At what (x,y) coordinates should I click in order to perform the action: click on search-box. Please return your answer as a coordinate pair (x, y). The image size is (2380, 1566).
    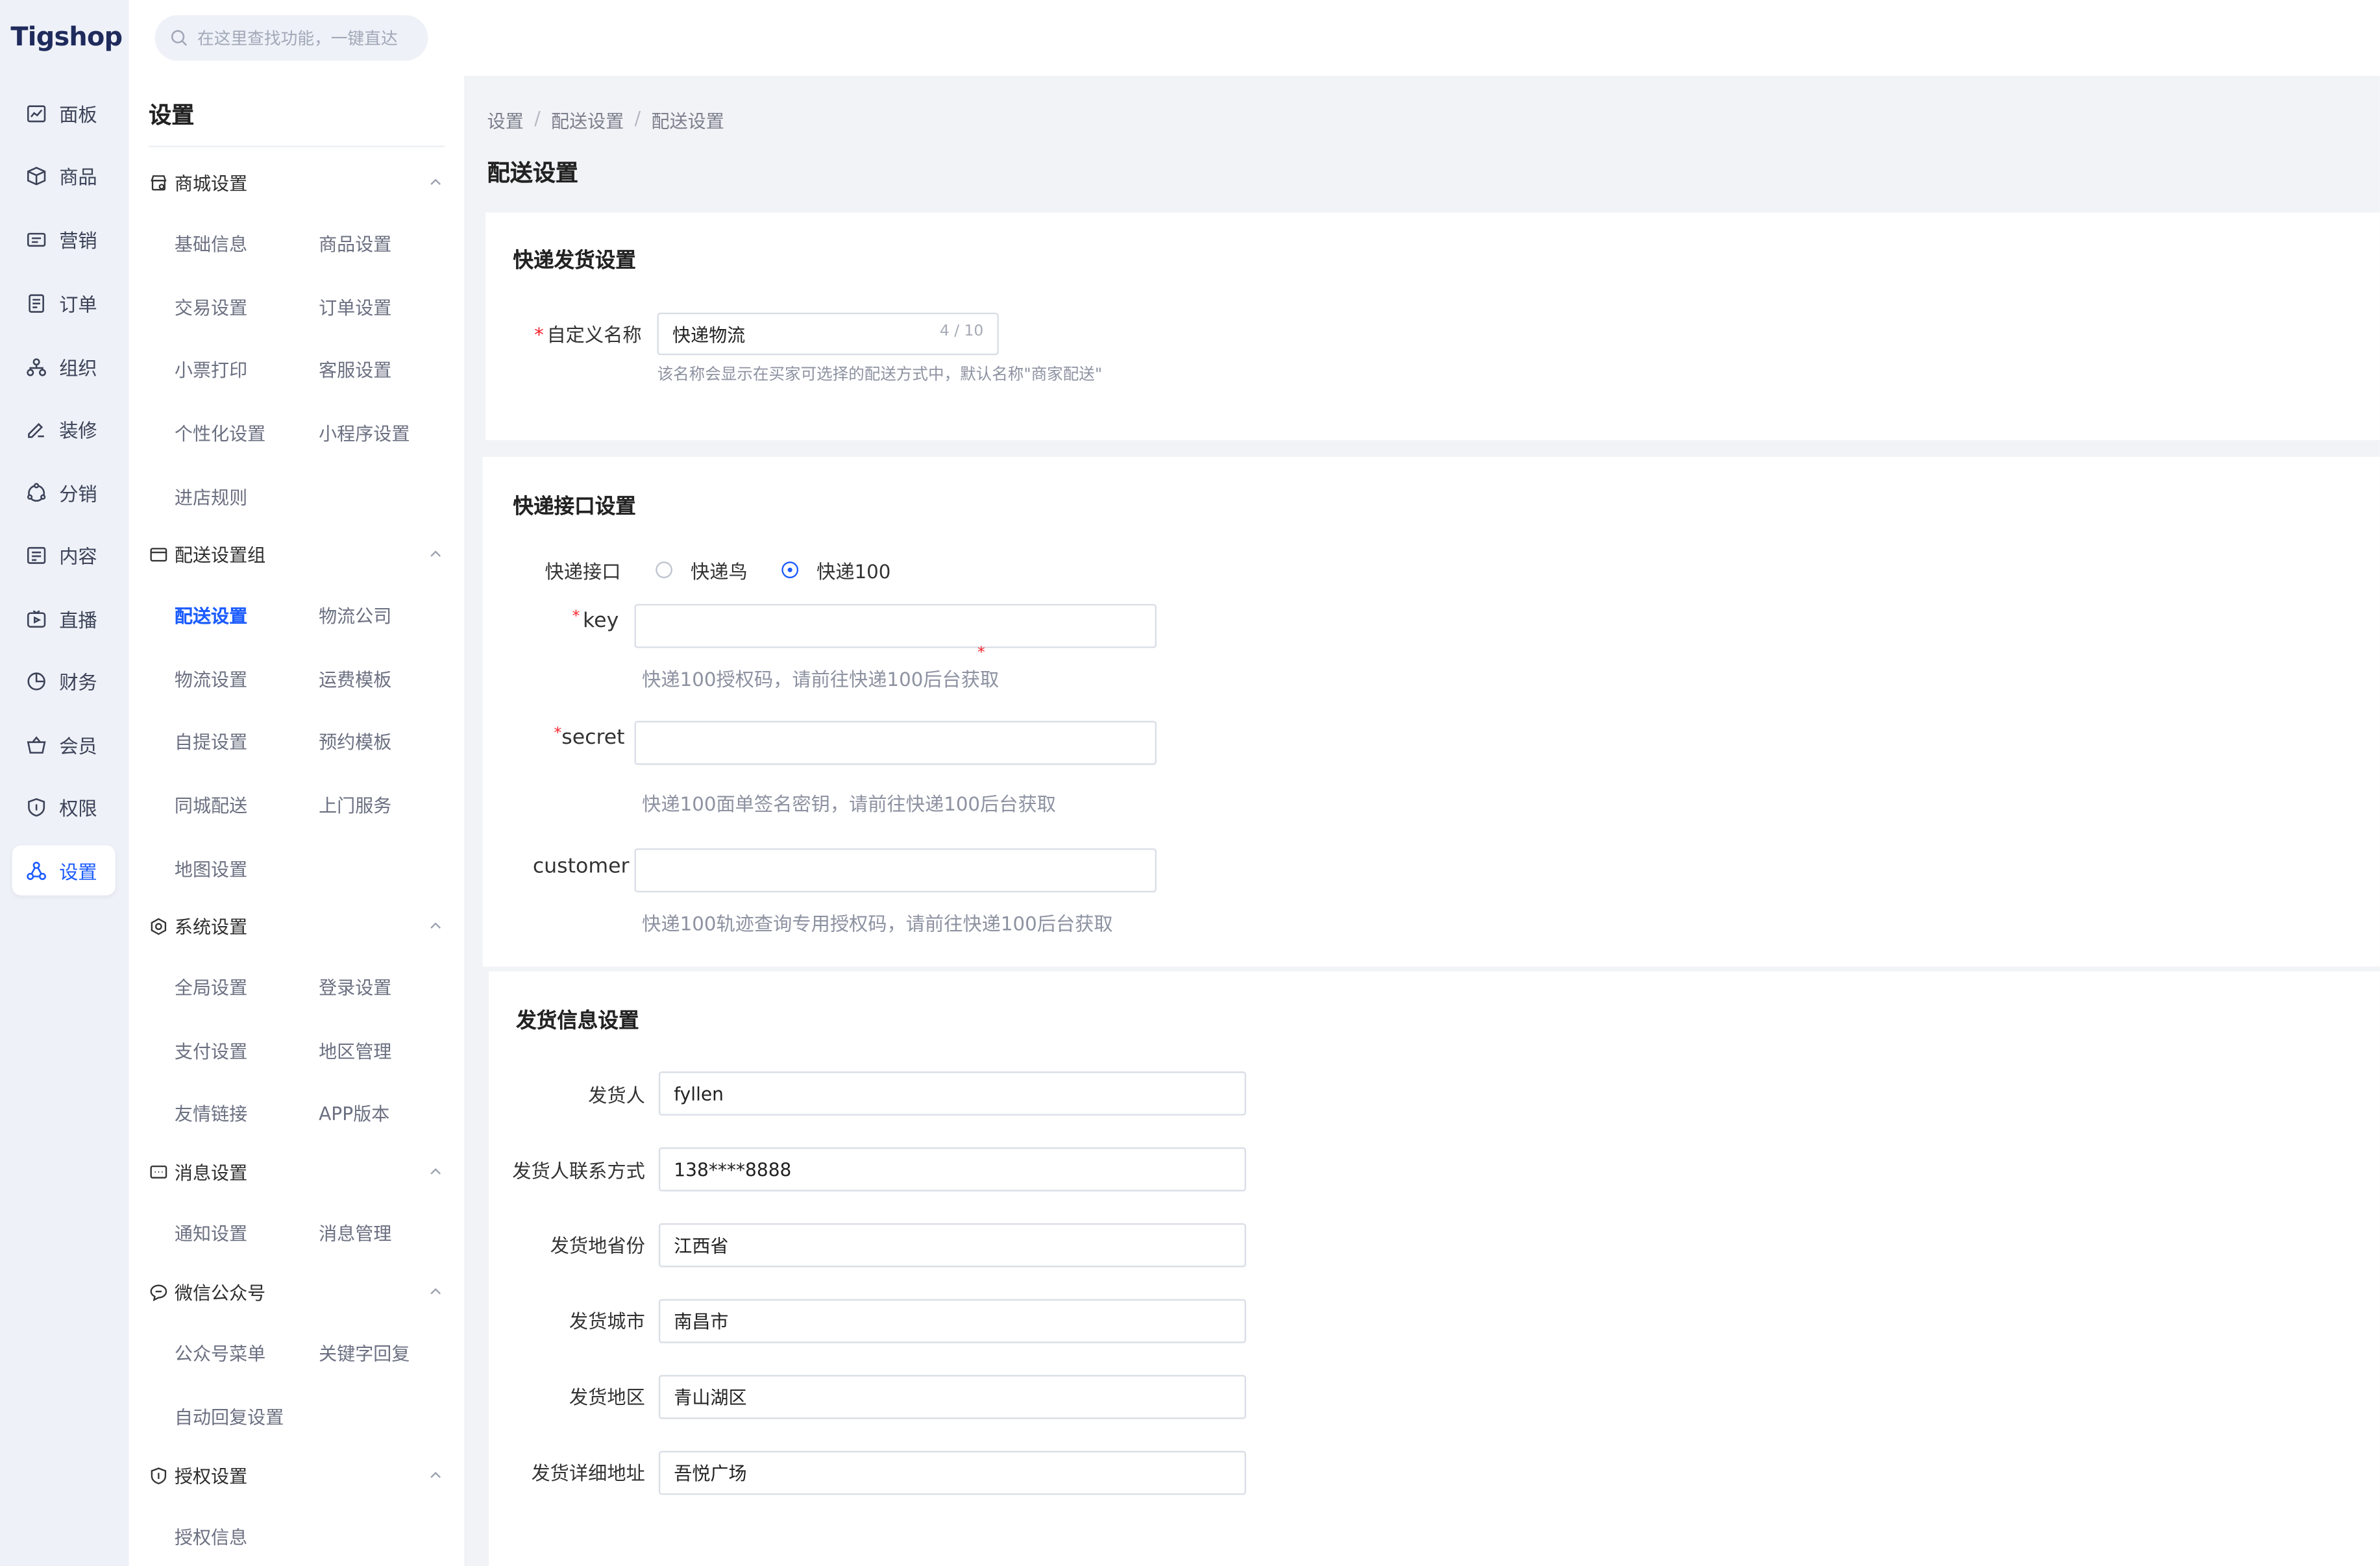
    Looking at the image, I should click on (291, 38).